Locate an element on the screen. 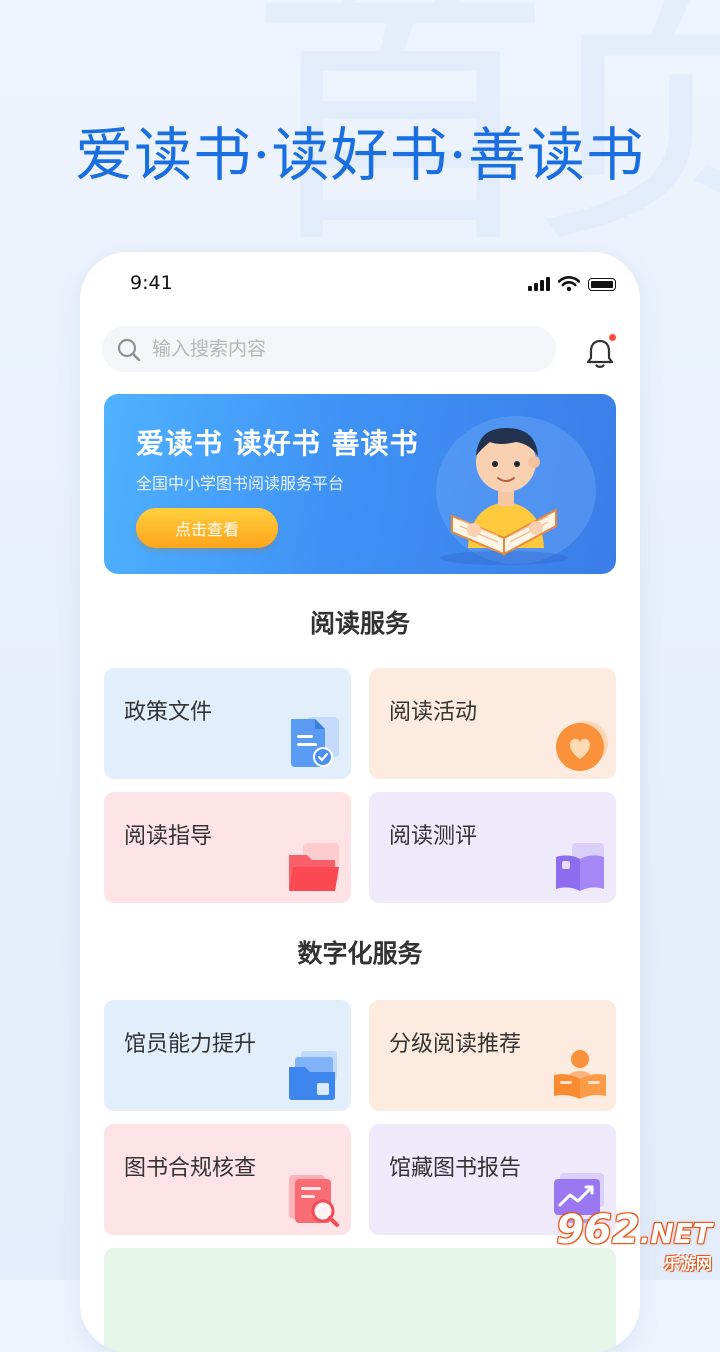 The width and height of the screenshot is (720, 1352). section-title-digital-services: 数字化服务 is located at coordinates (360, 953).